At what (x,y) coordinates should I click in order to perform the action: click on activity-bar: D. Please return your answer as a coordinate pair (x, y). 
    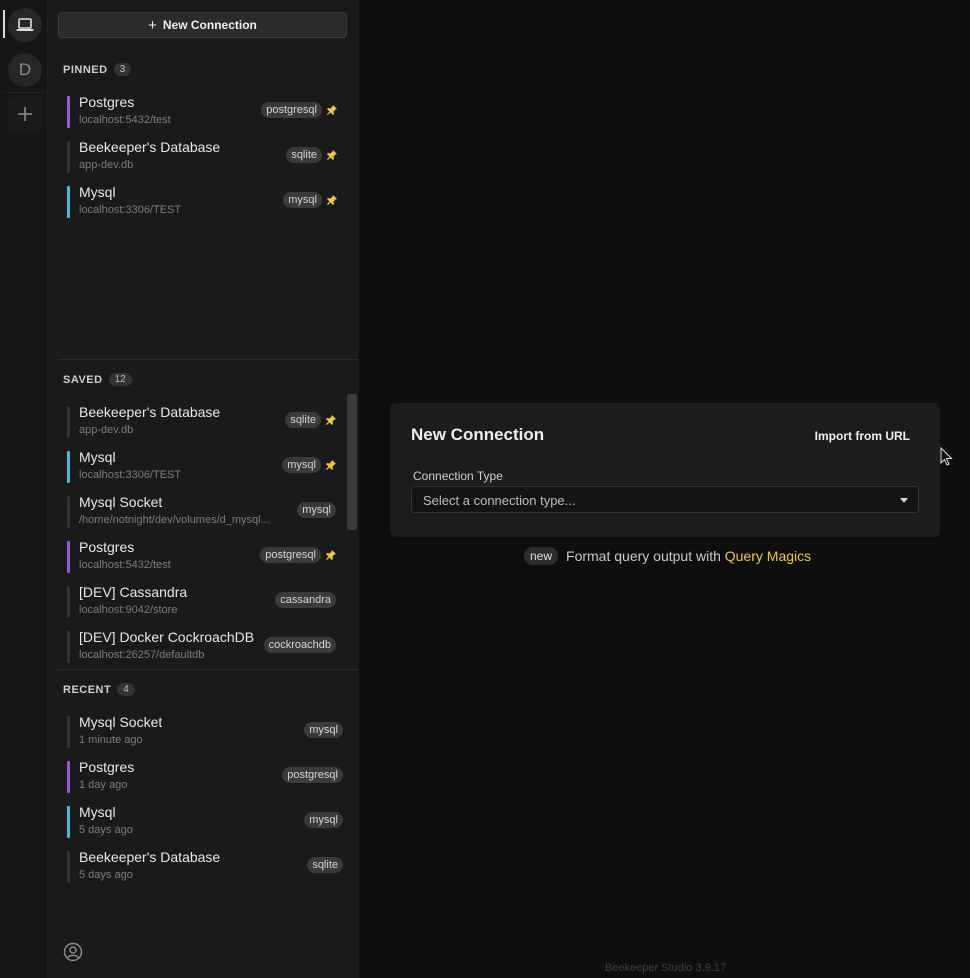
    Looking at the image, I should click on (24, 489).